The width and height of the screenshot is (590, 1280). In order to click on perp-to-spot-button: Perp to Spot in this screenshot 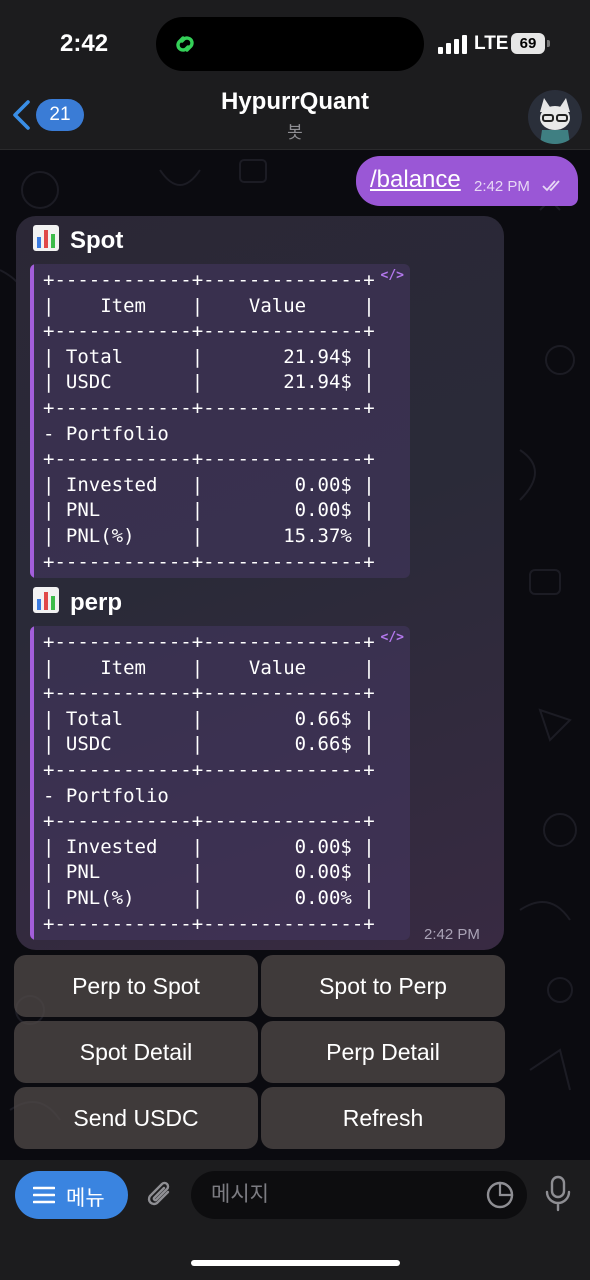, I will do `click(136, 986)`.